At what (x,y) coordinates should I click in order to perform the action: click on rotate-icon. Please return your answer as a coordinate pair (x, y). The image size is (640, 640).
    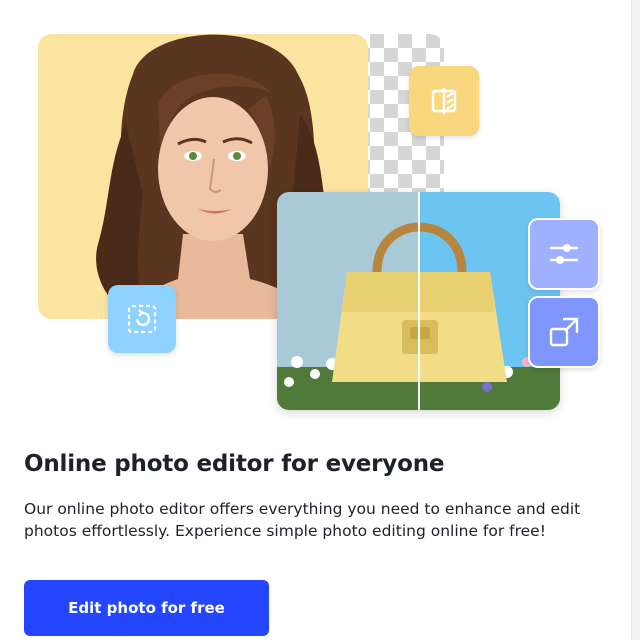
    Looking at the image, I should click on (142, 319).